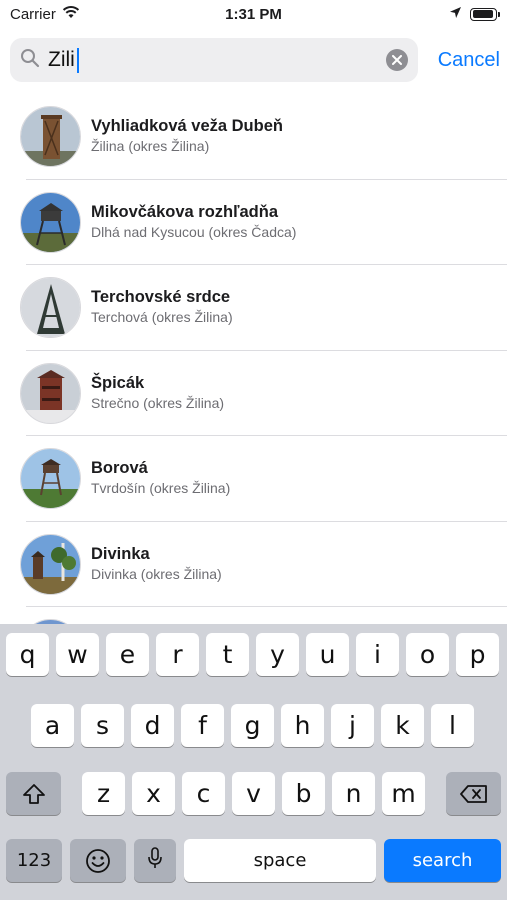 The image size is (507, 900). What do you see at coordinates (187, 126) in the screenshot?
I see `result-title: Vyhliadková veža Dubeň` at bounding box center [187, 126].